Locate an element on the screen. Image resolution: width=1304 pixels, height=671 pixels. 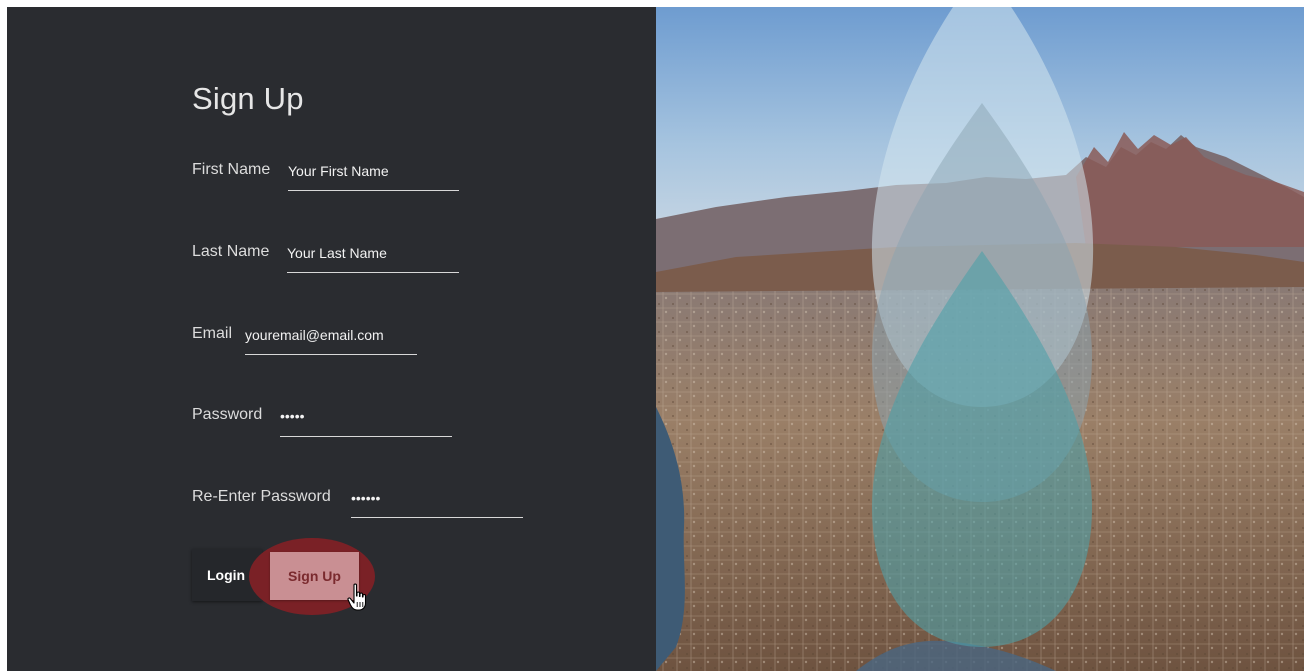
page-title: Sign Up is located at coordinates (248, 98).